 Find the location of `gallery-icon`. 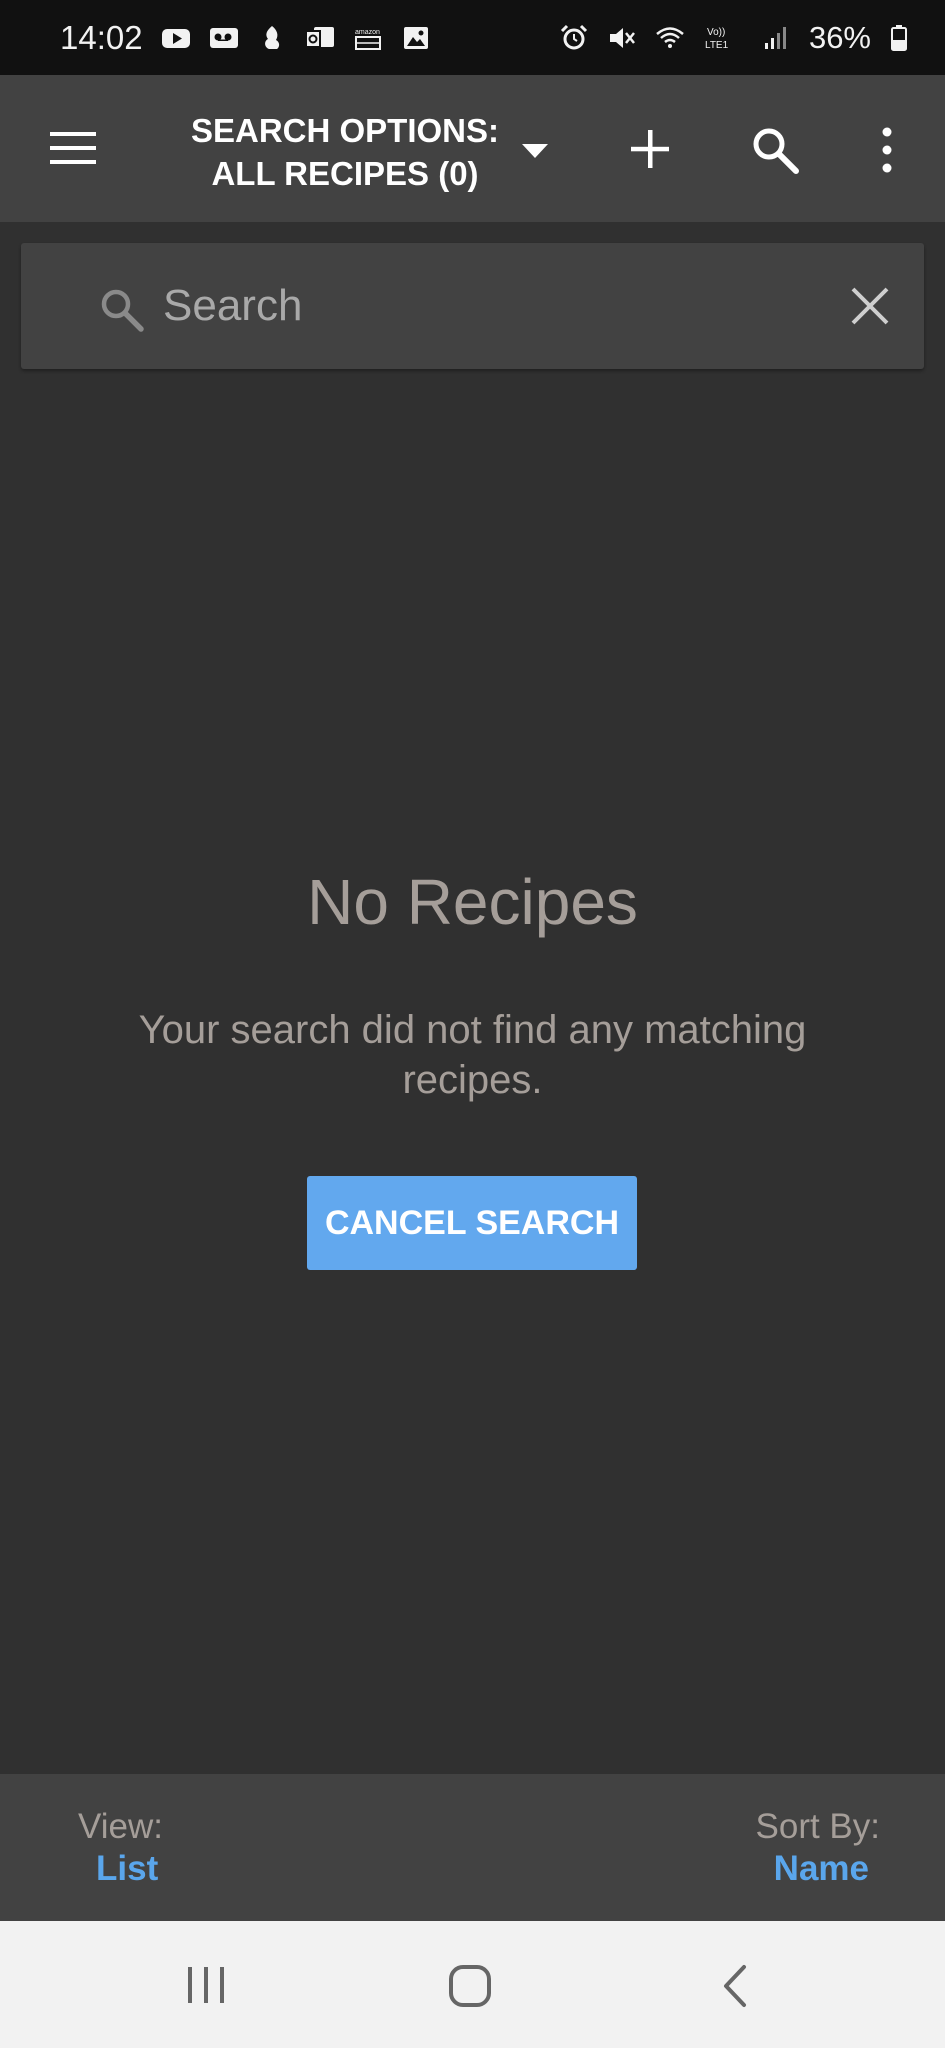

gallery-icon is located at coordinates (415, 37).